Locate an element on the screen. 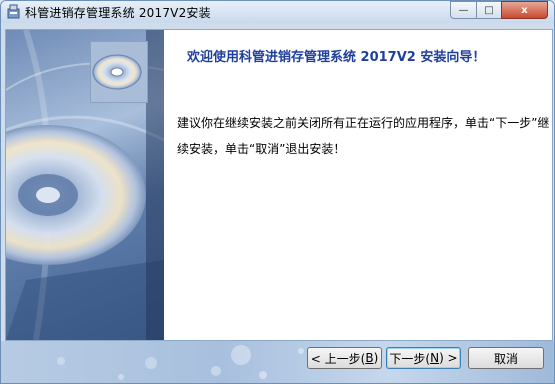  maximize-button: □ is located at coordinates (489, 10).